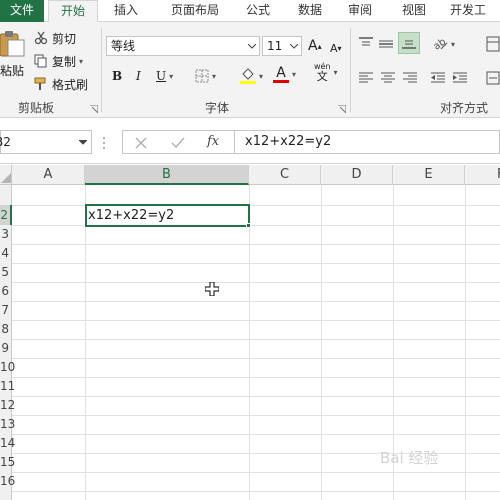  I want to click on font-name-dropdown: 等线, so click(183, 46).